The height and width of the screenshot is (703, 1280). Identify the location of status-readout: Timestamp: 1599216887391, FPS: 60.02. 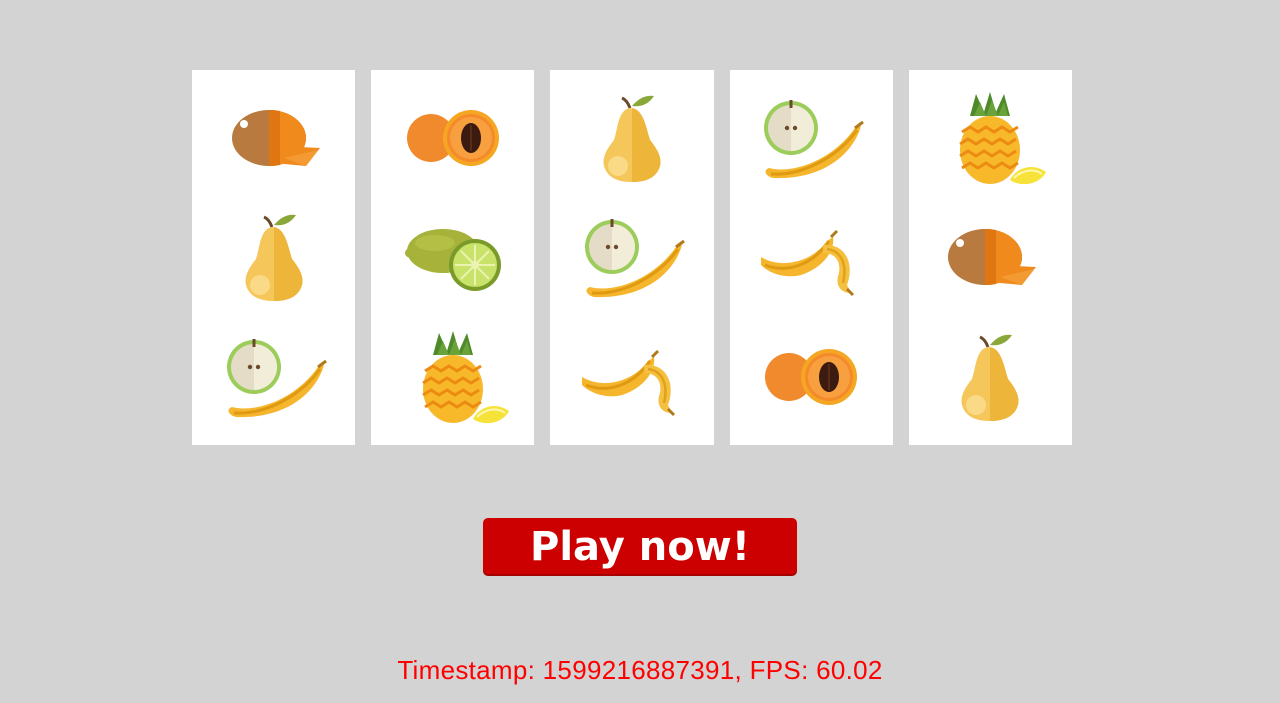
(640, 670).